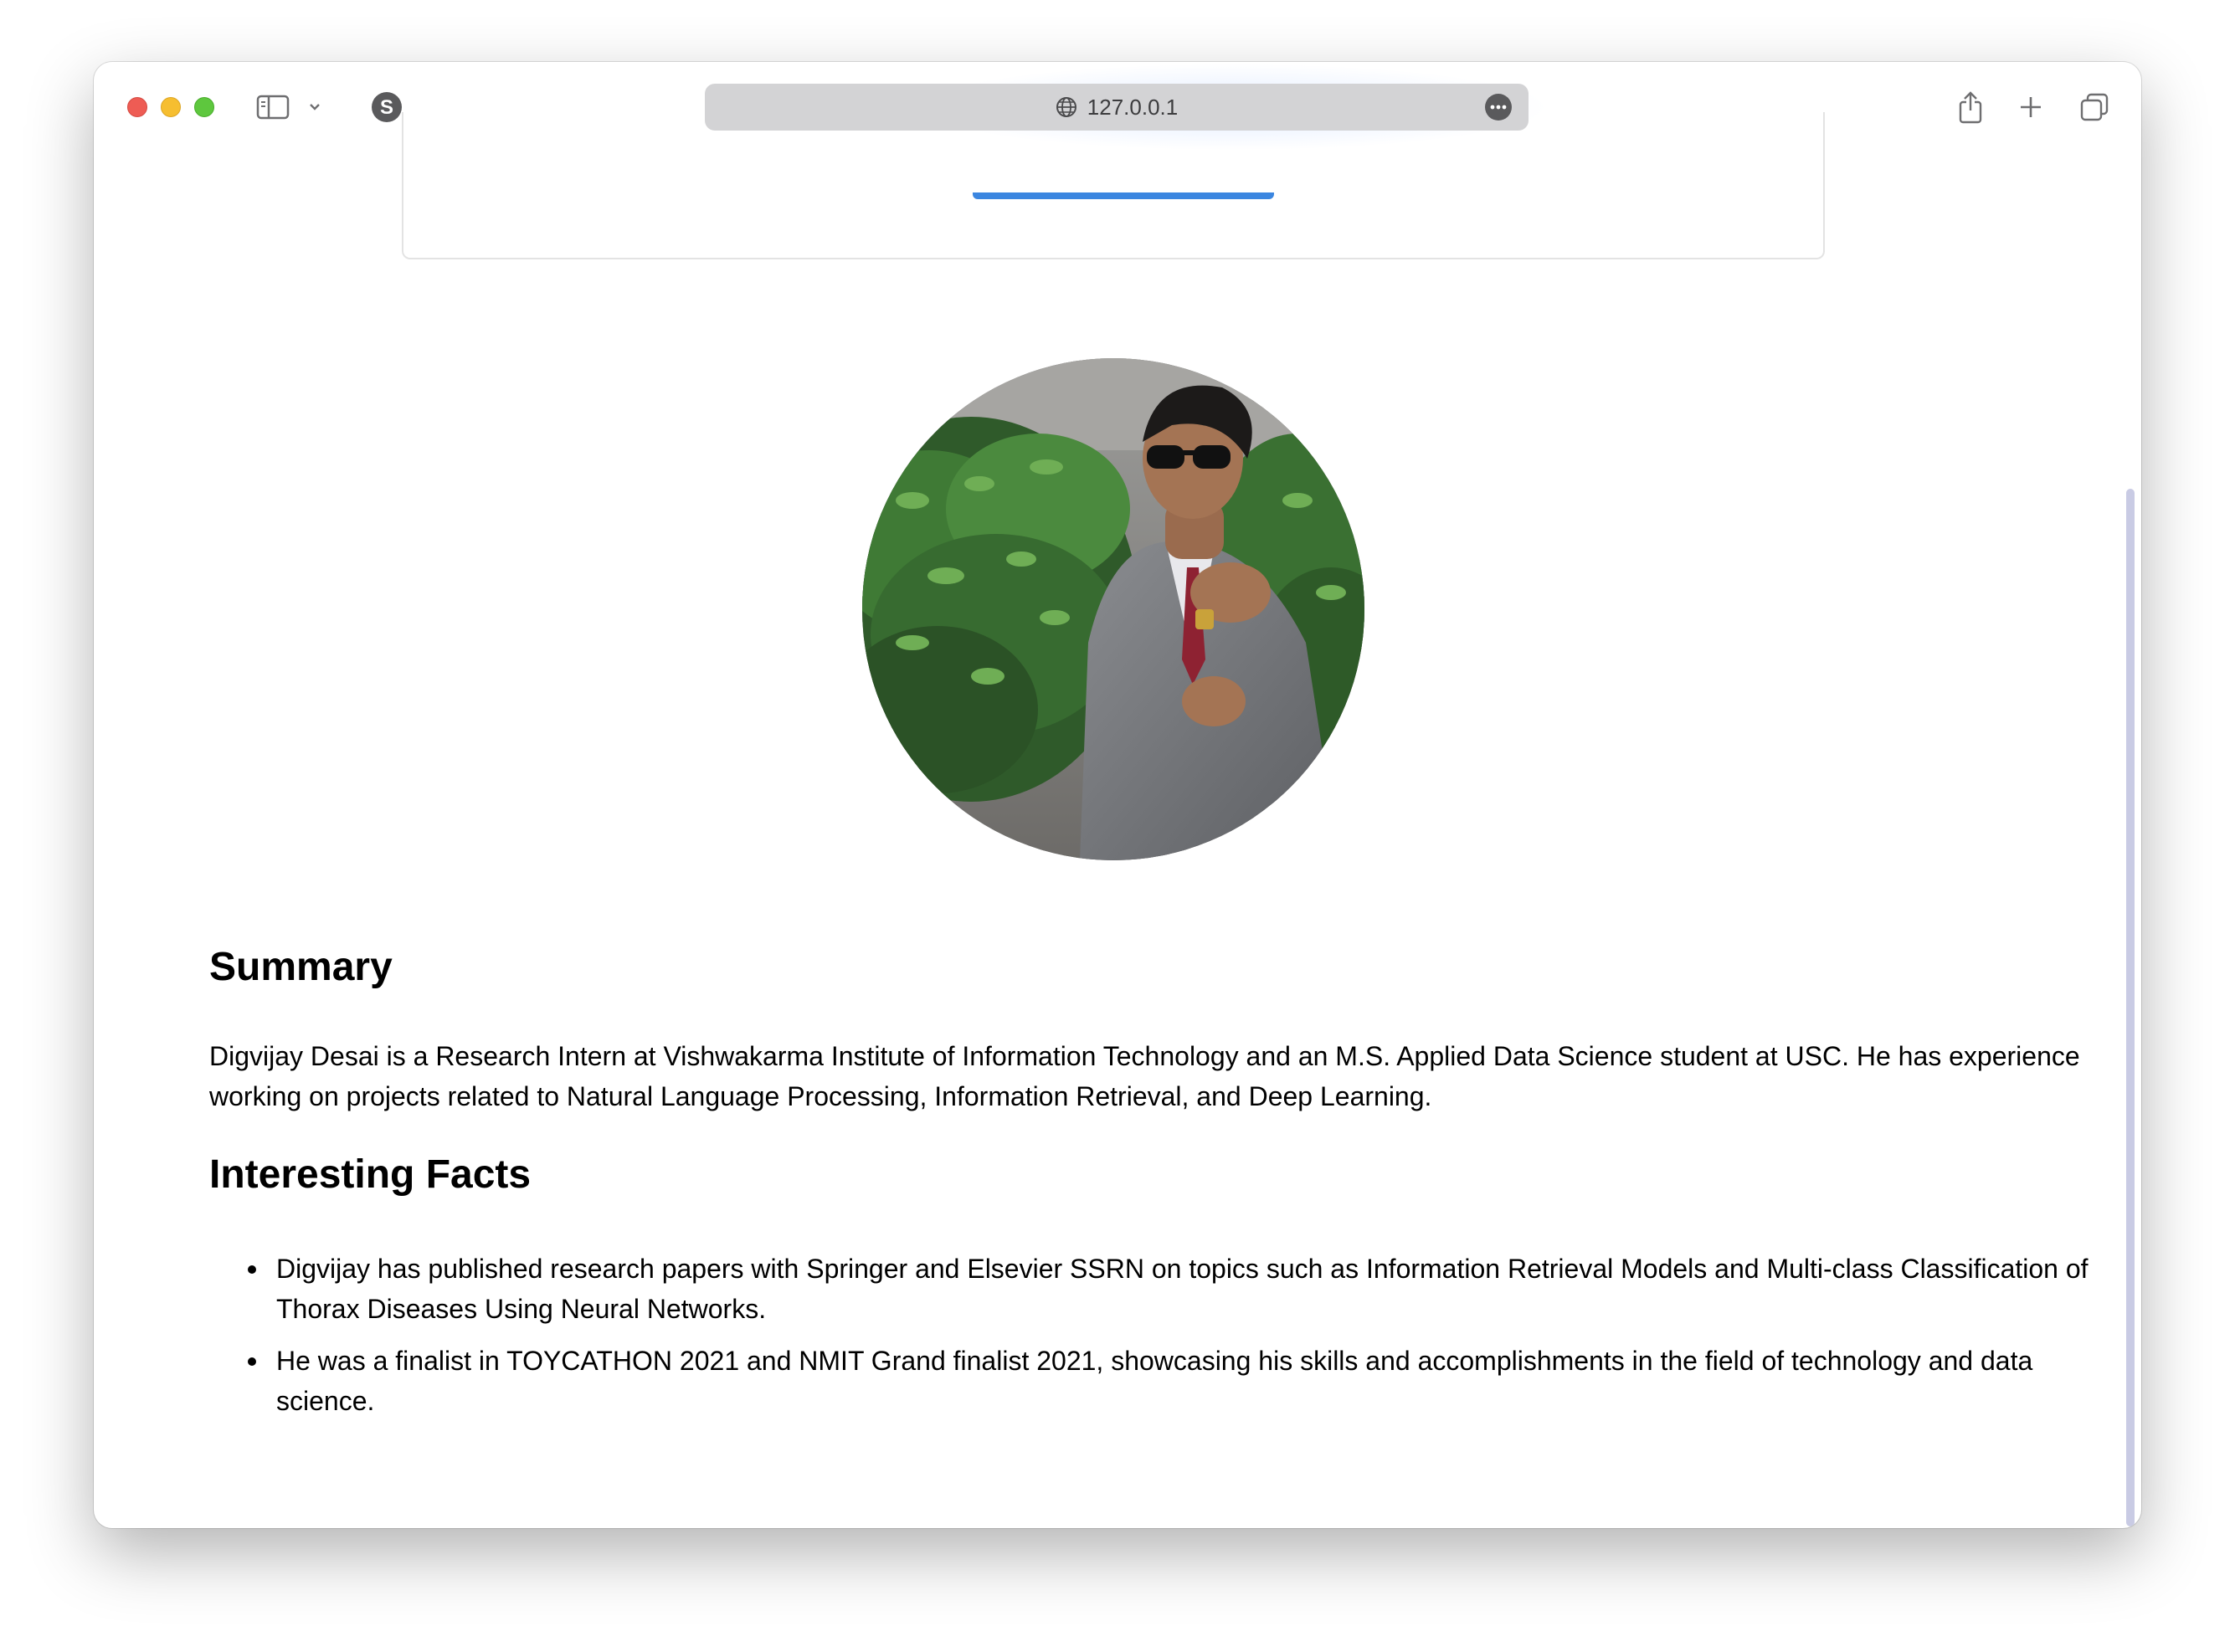 The image size is (2235, 1652). What do you see at coordinates (137, 107) in the screenshot?
I see `close-window-button` at bounding box center [137, 107].